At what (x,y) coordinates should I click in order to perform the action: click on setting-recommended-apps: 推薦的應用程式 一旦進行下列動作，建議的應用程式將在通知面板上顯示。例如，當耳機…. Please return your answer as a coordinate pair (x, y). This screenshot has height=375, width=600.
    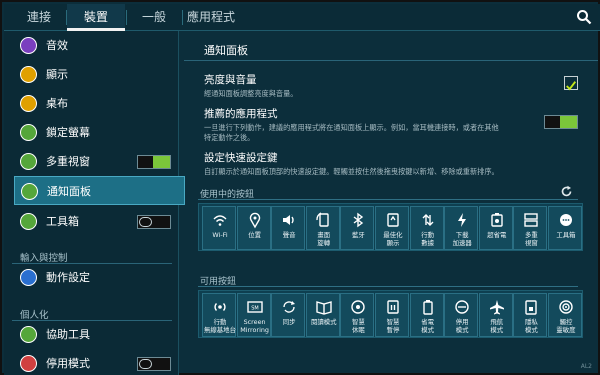
    Looking at the image, I should click on (369, 124).